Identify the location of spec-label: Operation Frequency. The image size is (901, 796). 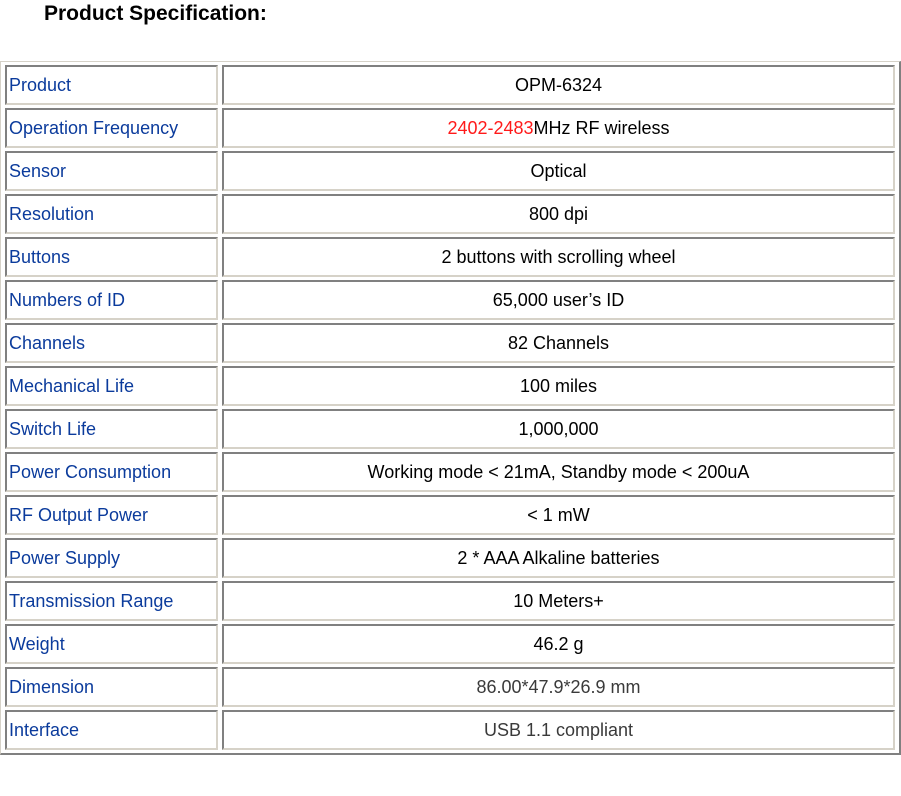
(111, 128).